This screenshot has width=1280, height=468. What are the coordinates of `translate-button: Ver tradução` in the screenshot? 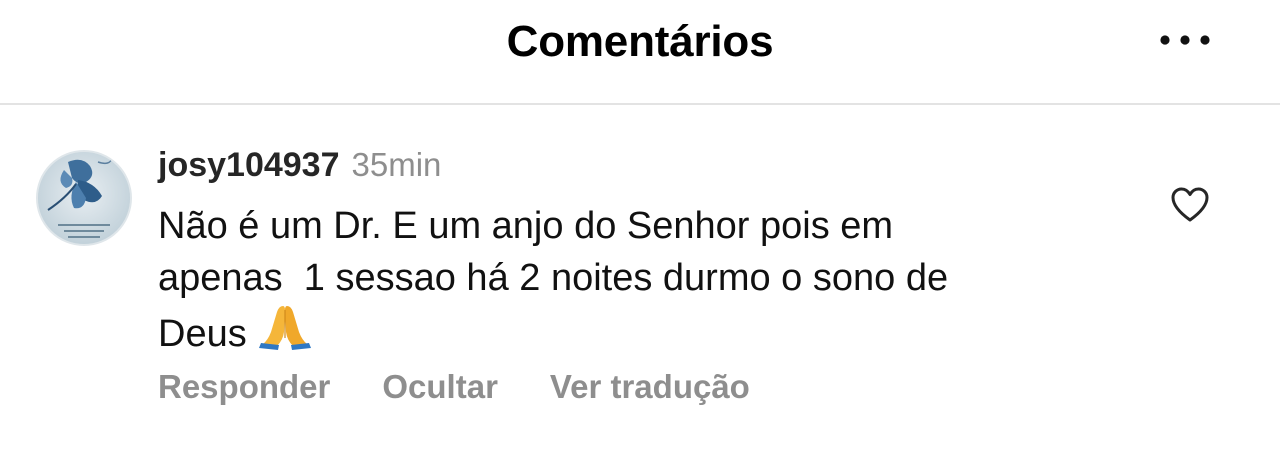 It's located at (650, 387).